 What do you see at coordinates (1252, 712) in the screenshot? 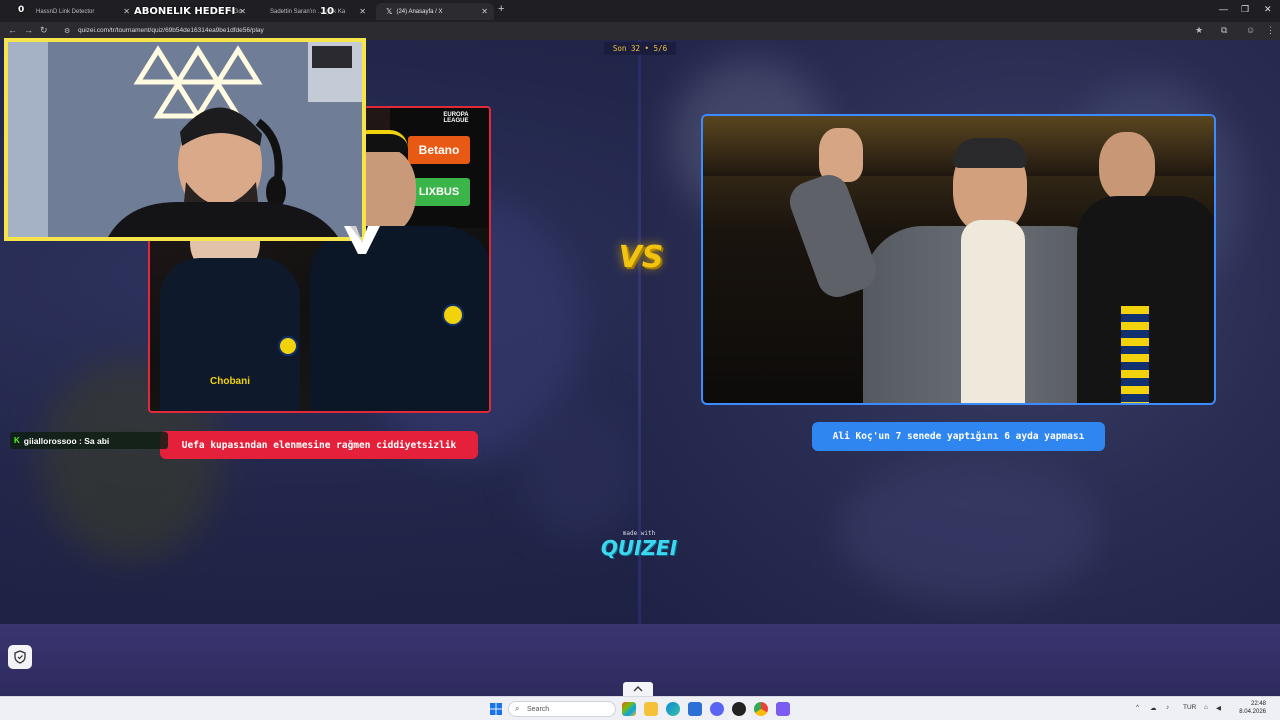
I see `clock-date: 8.04.2026` at bounding box center [1252, 712].